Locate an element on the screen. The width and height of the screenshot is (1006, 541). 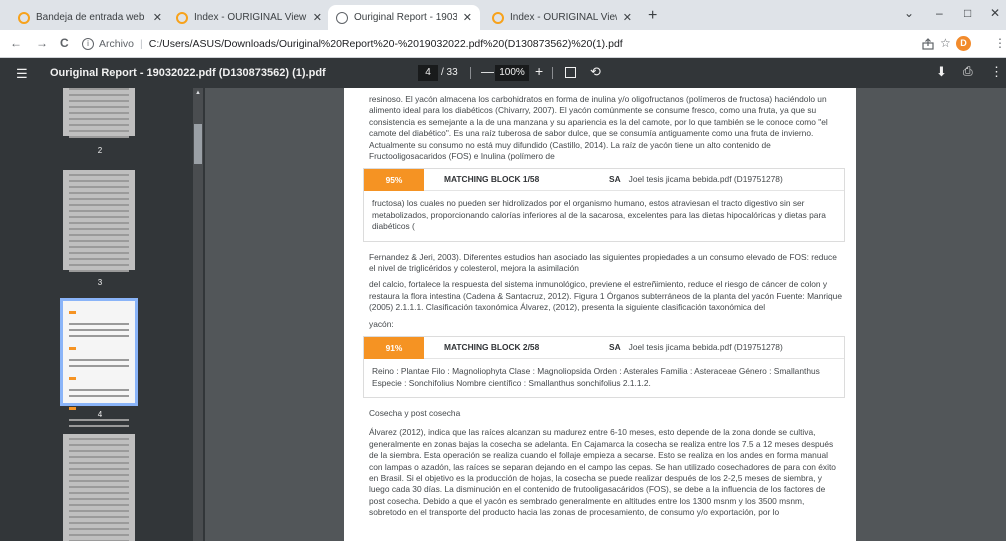
share-icon is located at coordinates (928, 44).